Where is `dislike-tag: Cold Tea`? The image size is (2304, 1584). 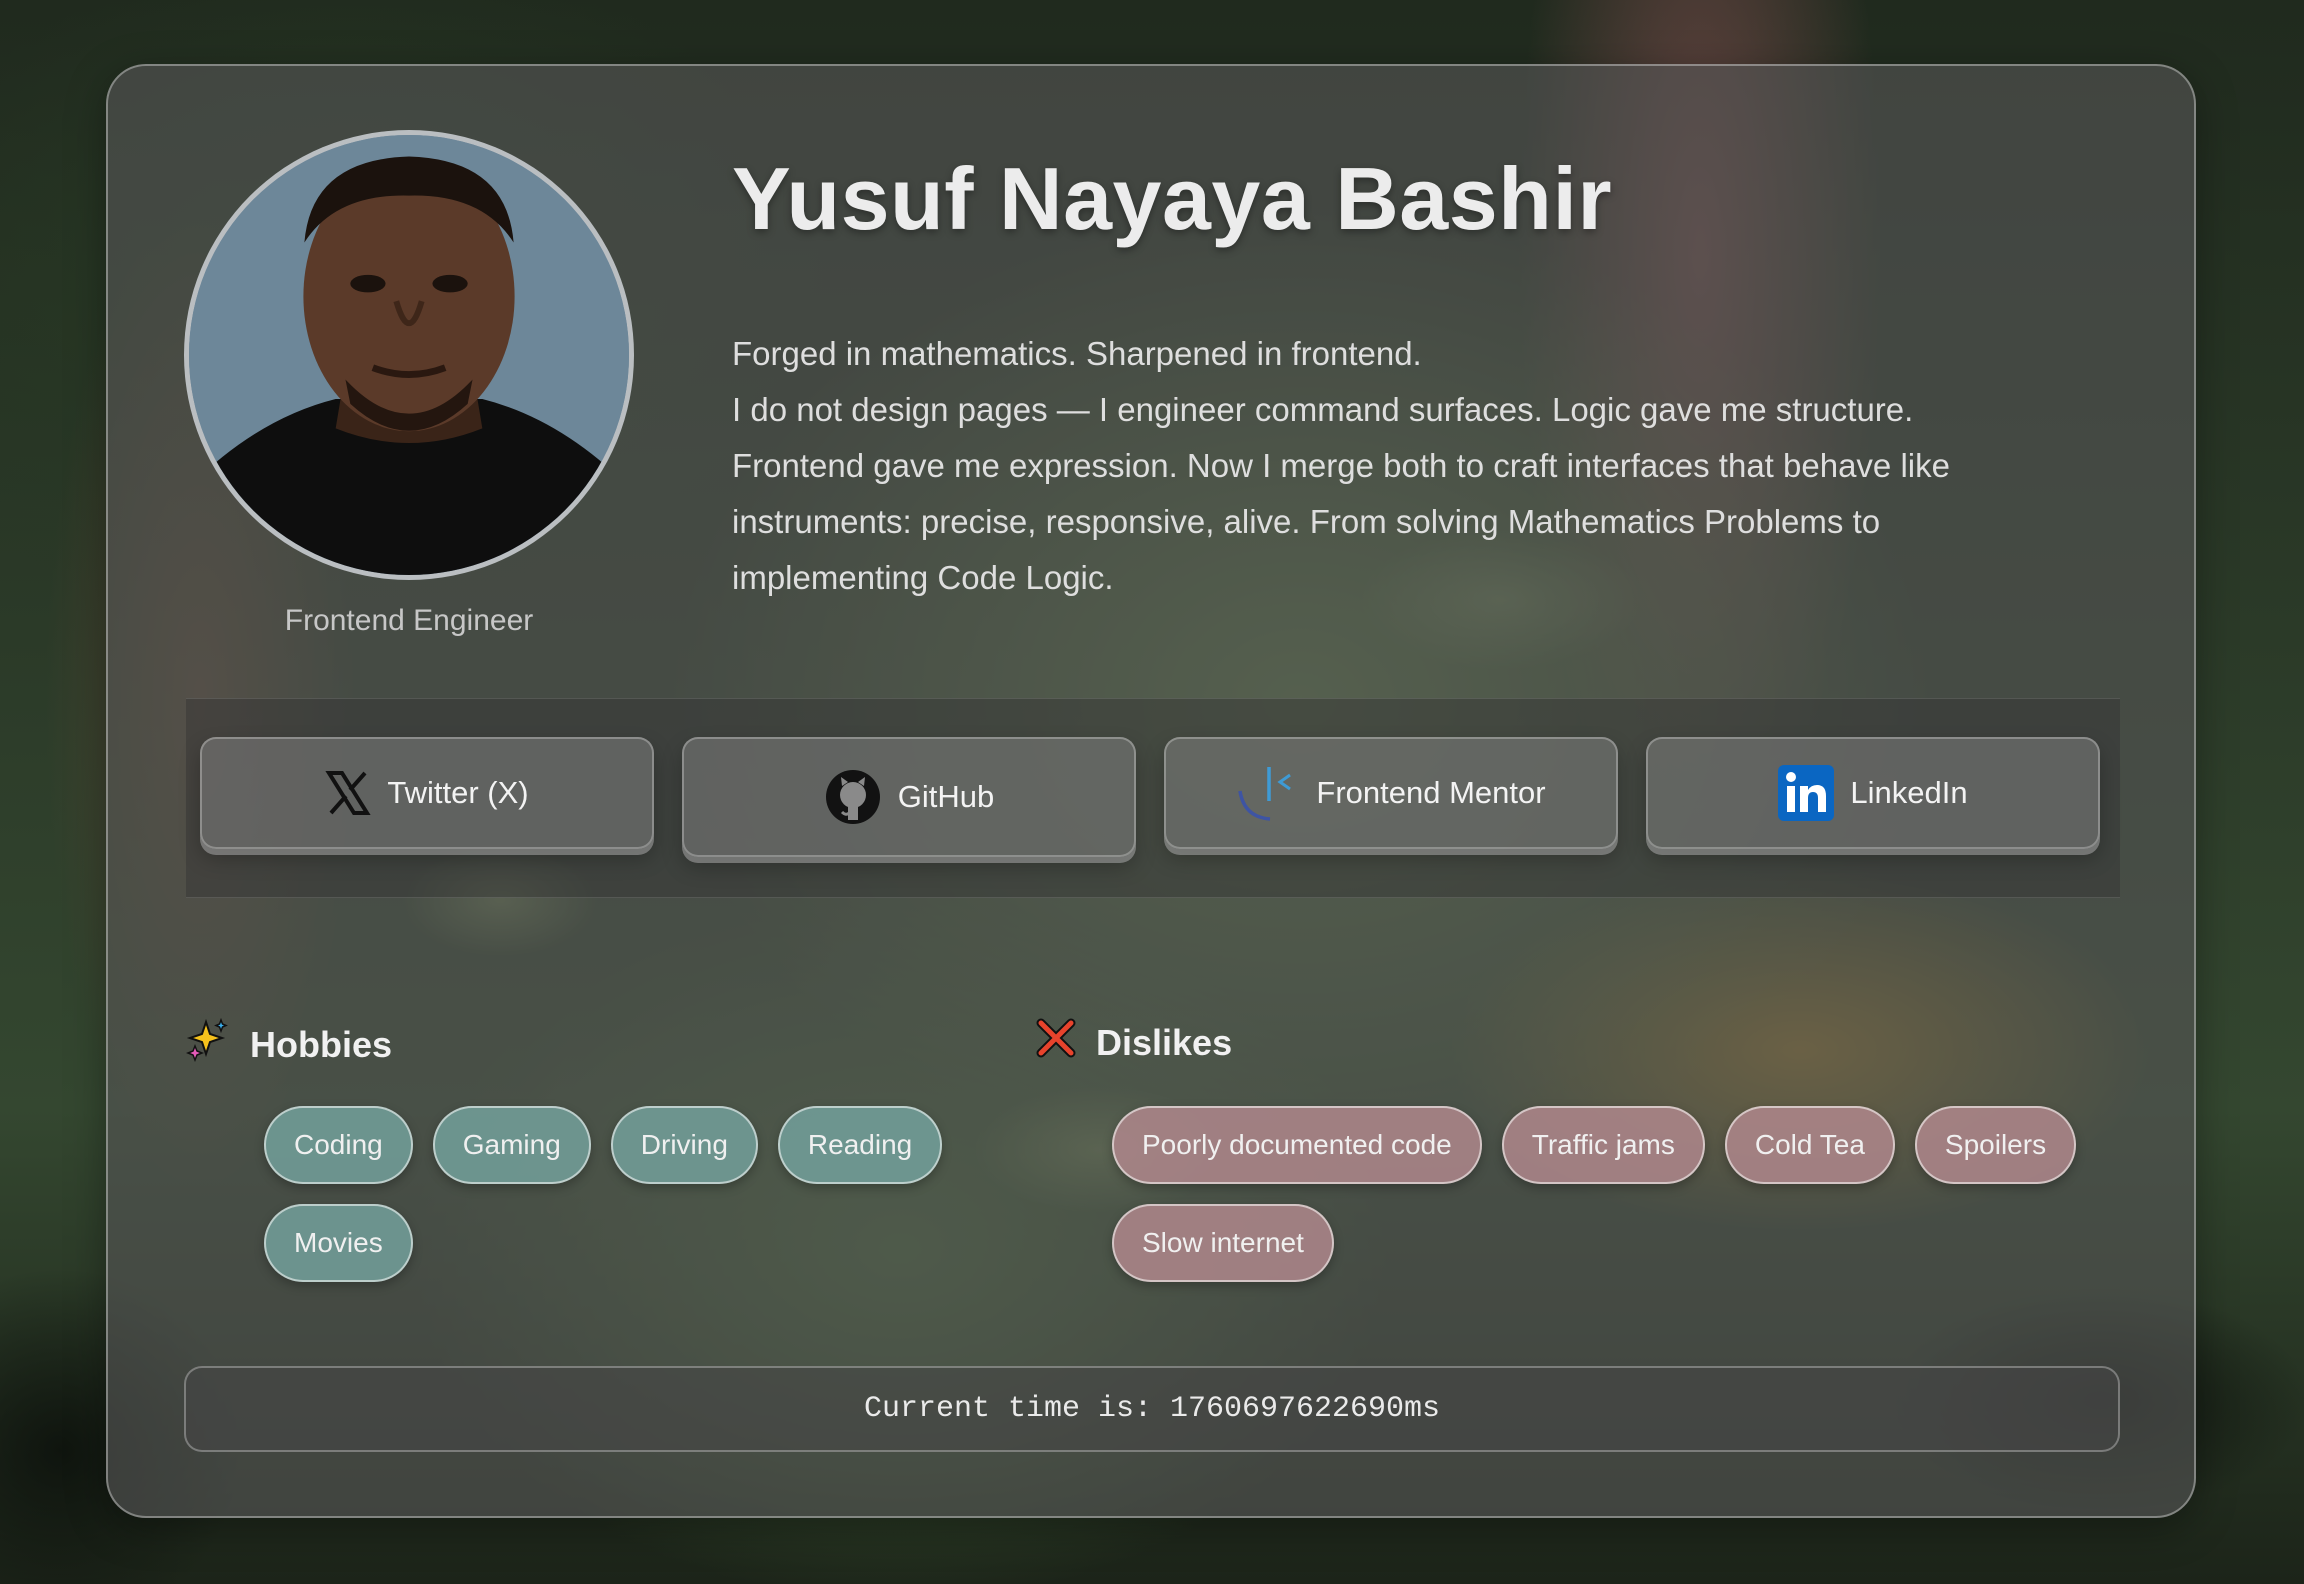 dislike-tag: Cold Tea is located at coordinates (1809, 1145).